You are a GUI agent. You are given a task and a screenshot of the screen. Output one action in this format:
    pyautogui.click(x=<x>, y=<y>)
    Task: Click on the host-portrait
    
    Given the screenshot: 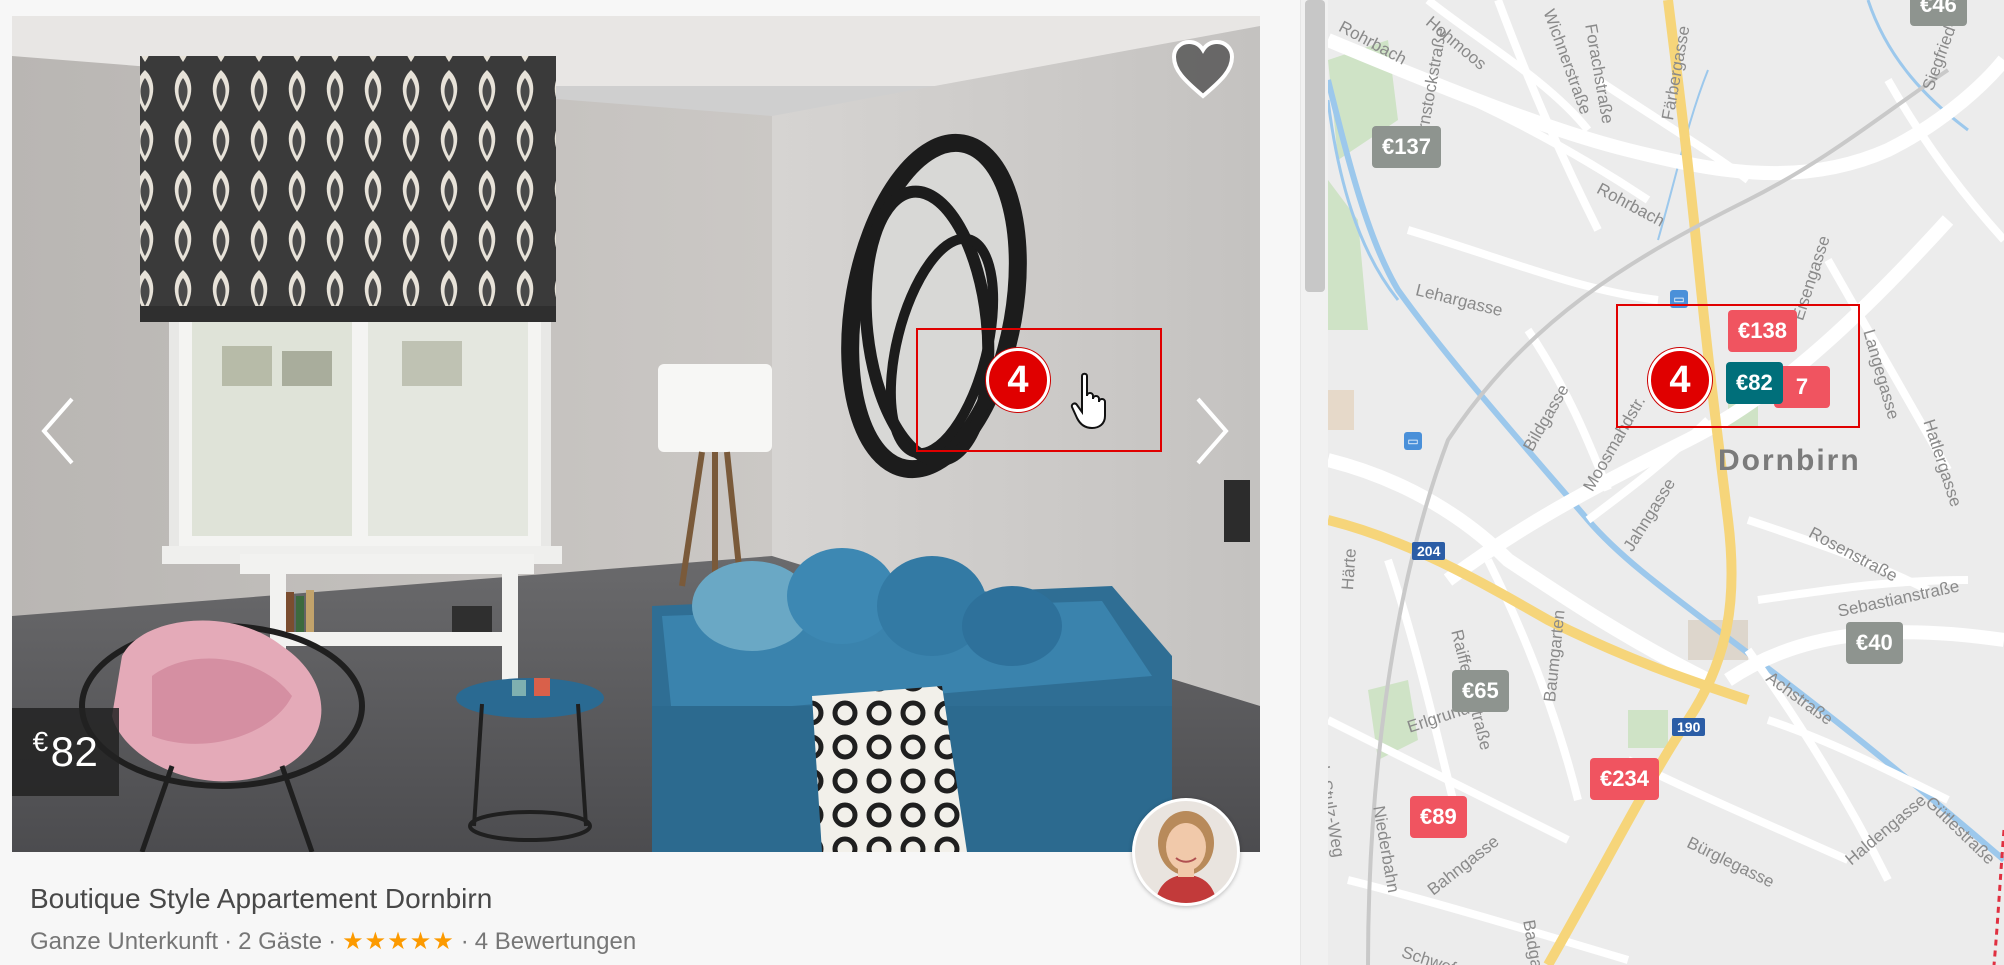 What is the action you would take?
    pyautogui.click(x=1186, y=852)
    